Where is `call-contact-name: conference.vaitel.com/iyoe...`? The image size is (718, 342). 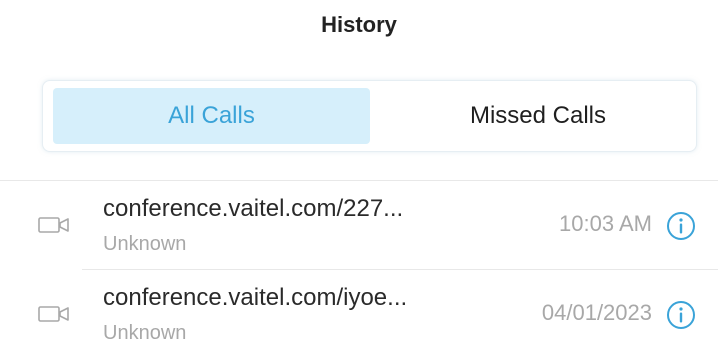
call-contact-name: conference.vaitel.com/iyoe... is located at coordinates (255, 297).